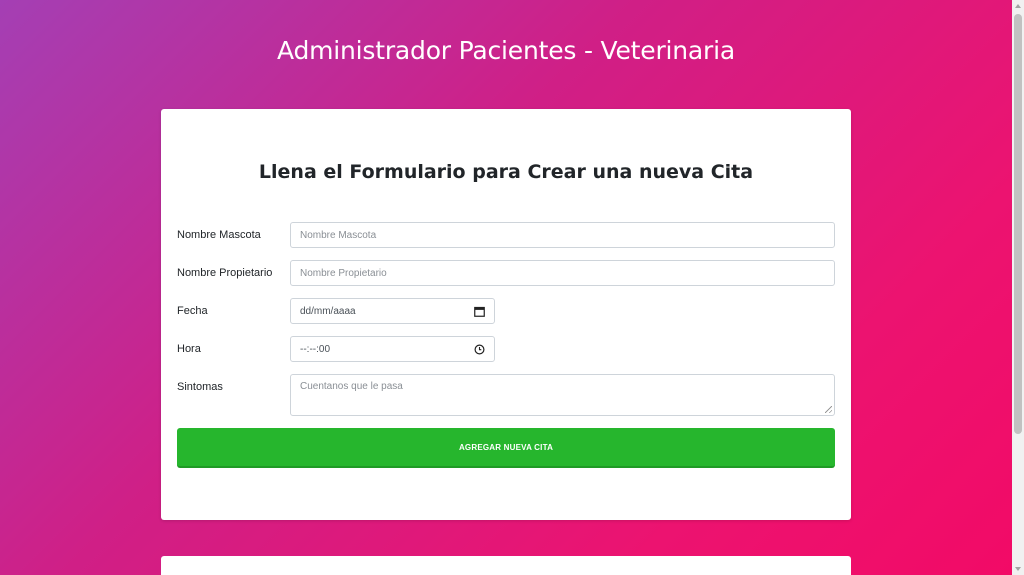 The image size is (1024, 575). What do you see at coordinates (200, 387) in the screenshot?
I see `sintomas-label: Sintomas` at bounding box center [200, 387].